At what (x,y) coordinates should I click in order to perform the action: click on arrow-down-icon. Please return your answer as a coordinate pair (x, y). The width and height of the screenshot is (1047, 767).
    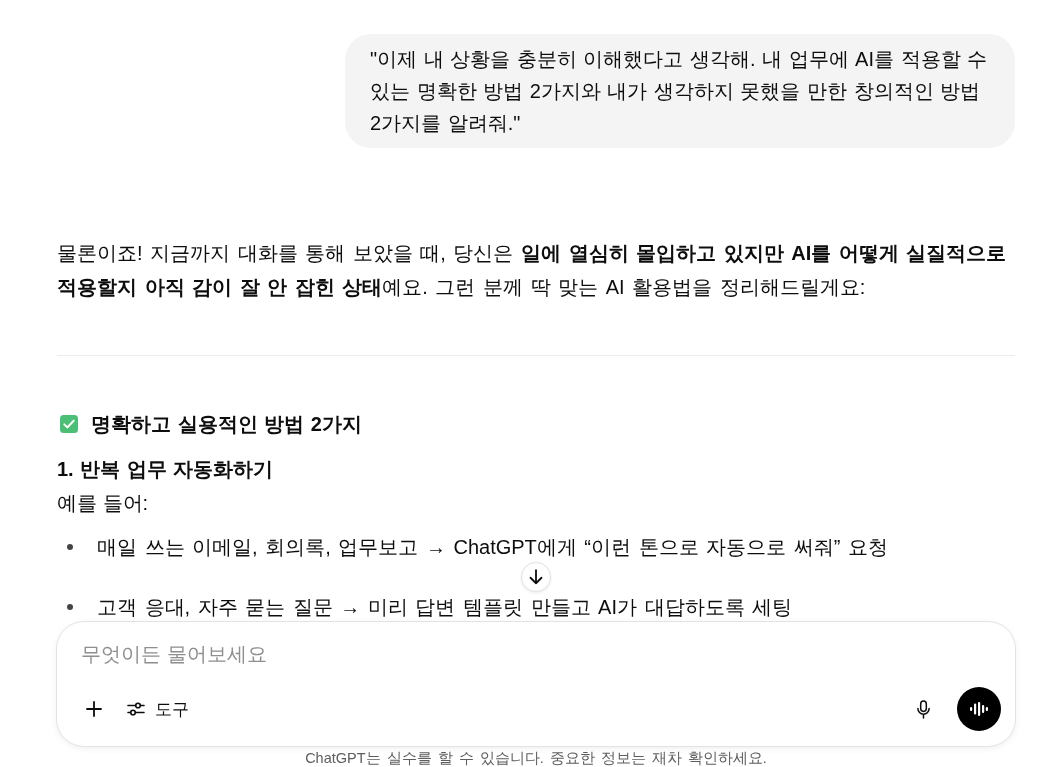
    Looking at the image, I should click on (536, 577).